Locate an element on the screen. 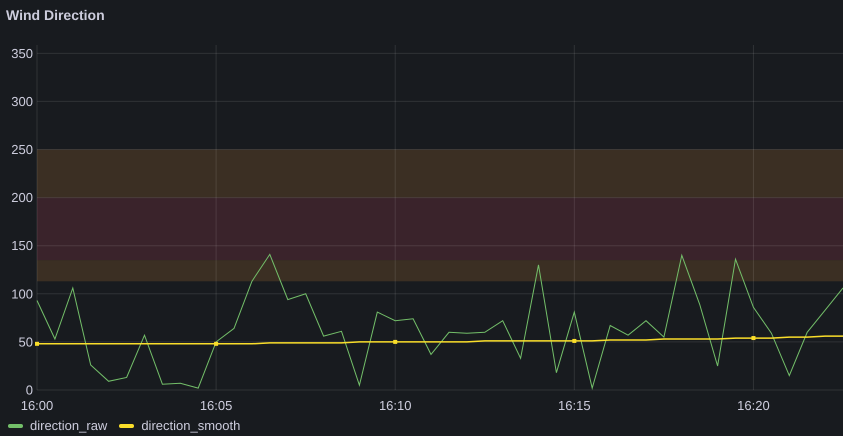  x-axis-label: 16:20 is located at coordinates (753, 405).